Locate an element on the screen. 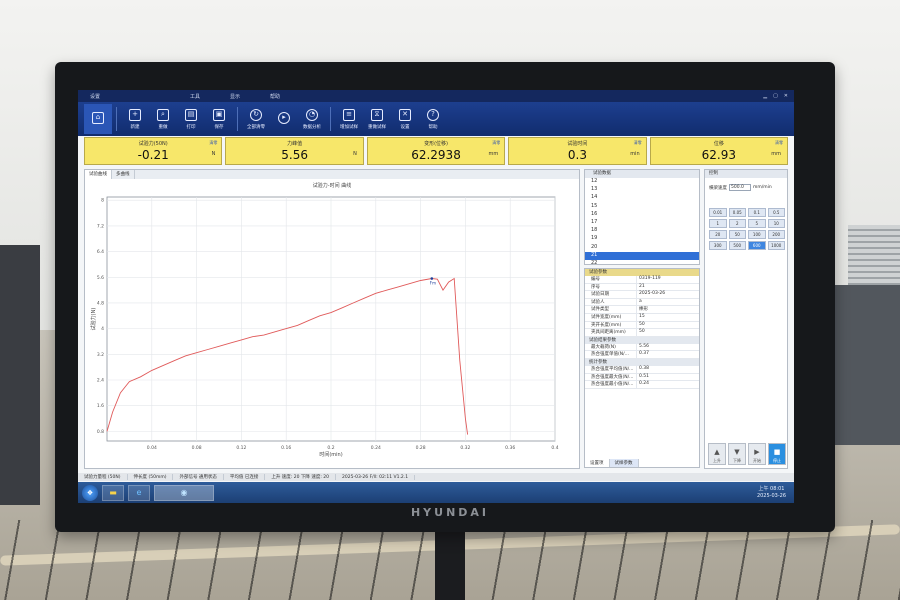 The width and height of the screenshot is (900, 600). stop-button: ■ 停止 is located at coordinates (777, 454).